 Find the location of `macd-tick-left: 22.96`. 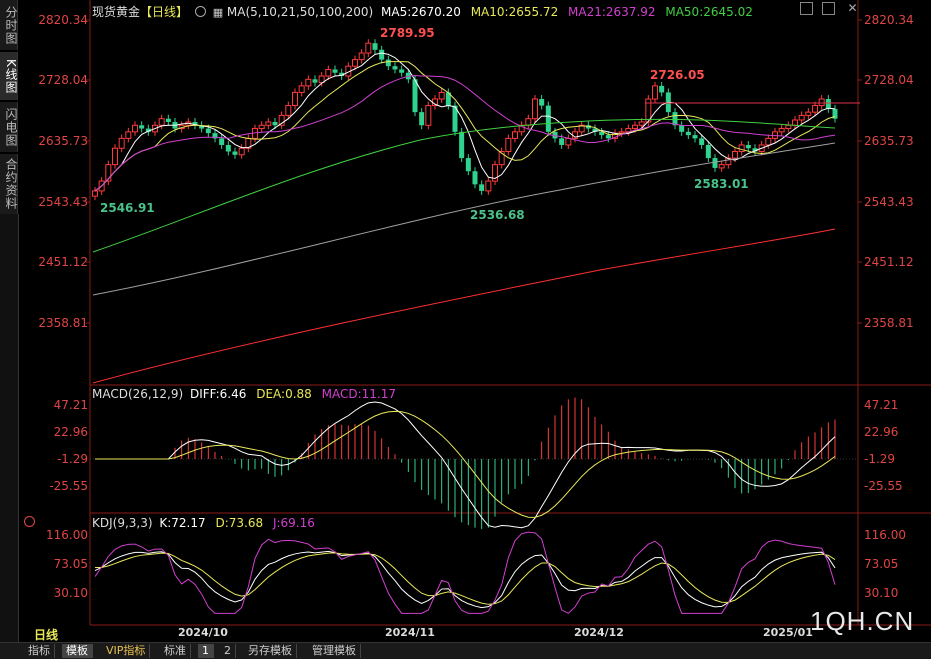

macd-tick-left: 22.96 is located at coordinates (70, 432).